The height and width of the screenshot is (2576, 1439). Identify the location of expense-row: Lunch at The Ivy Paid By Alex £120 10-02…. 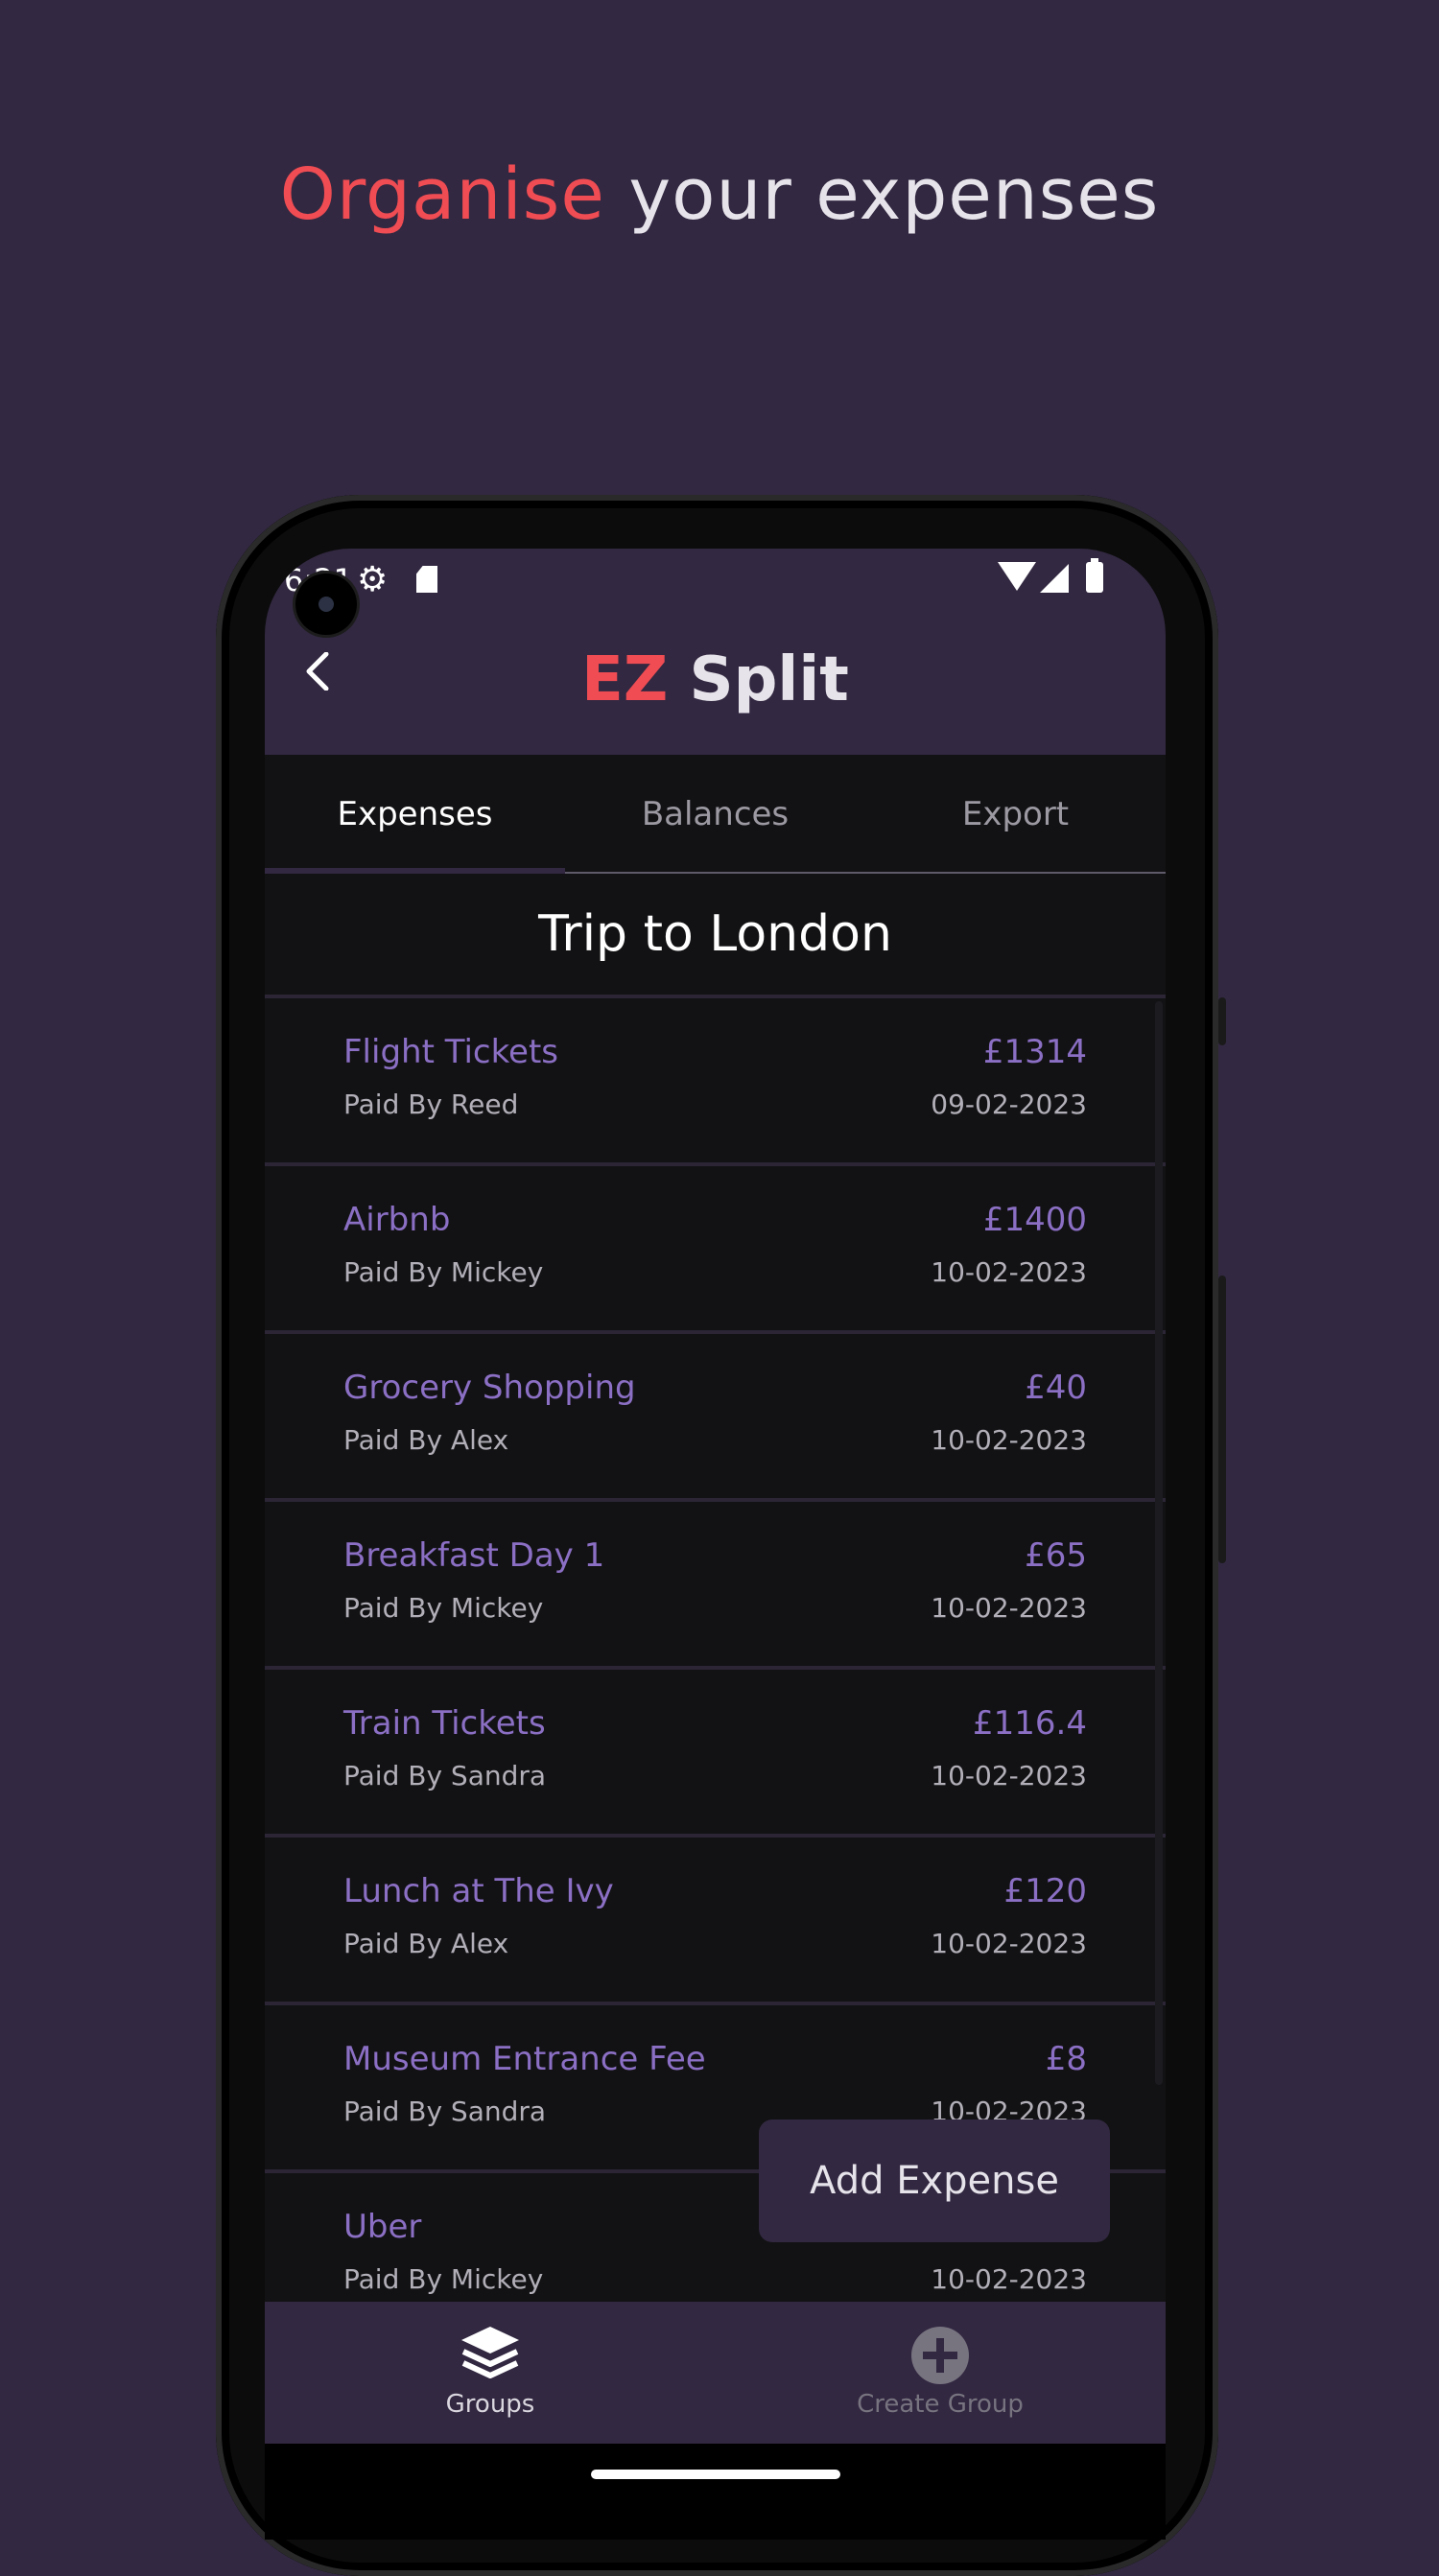
(715, 1918).